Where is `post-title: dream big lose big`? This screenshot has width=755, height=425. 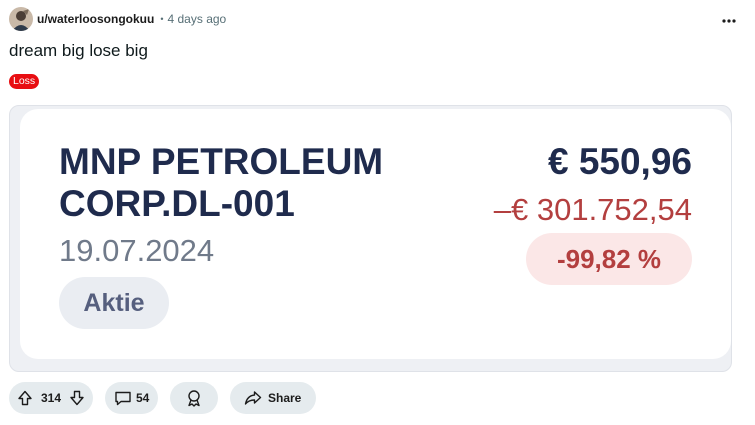 post-title: dream big lose big is located at coordinates (78, 51).